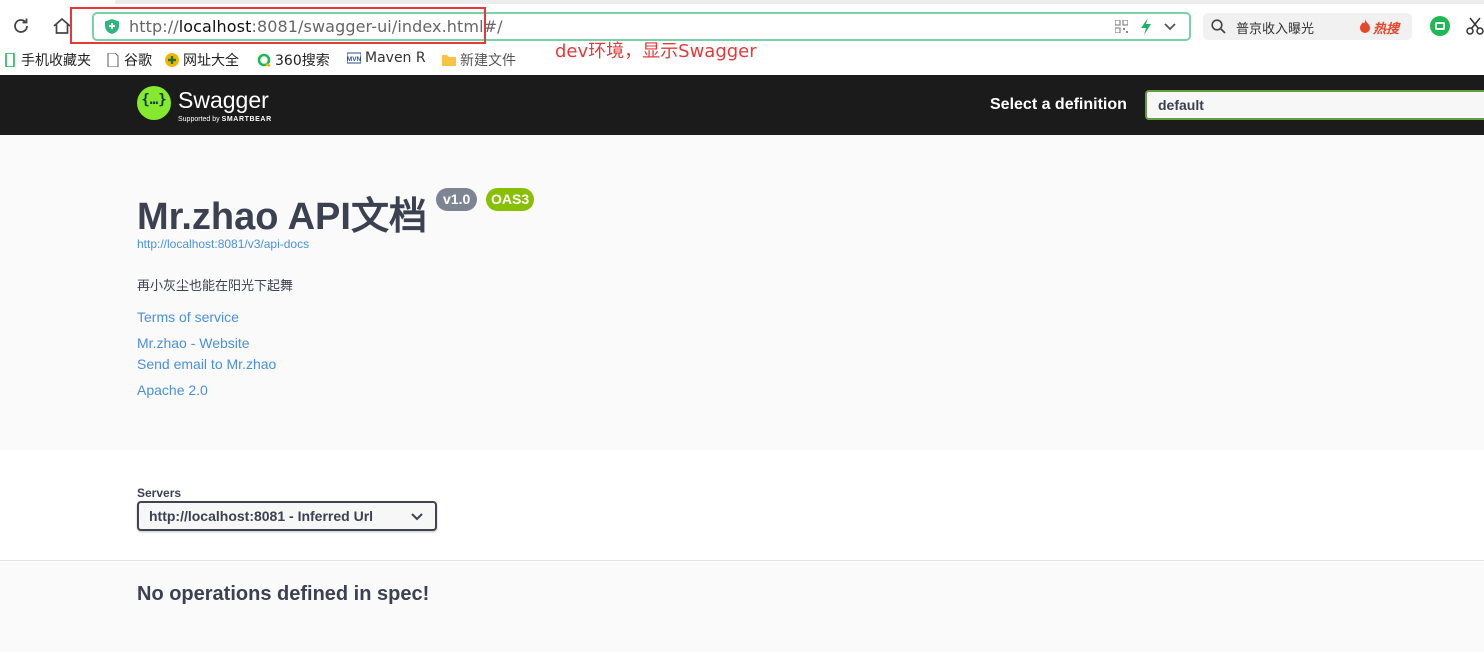 The width and height of the screenshot is (1484, 652). Describe the element at coordinates (21, 26) in the screenshot. I see `reload-icon` at that location.